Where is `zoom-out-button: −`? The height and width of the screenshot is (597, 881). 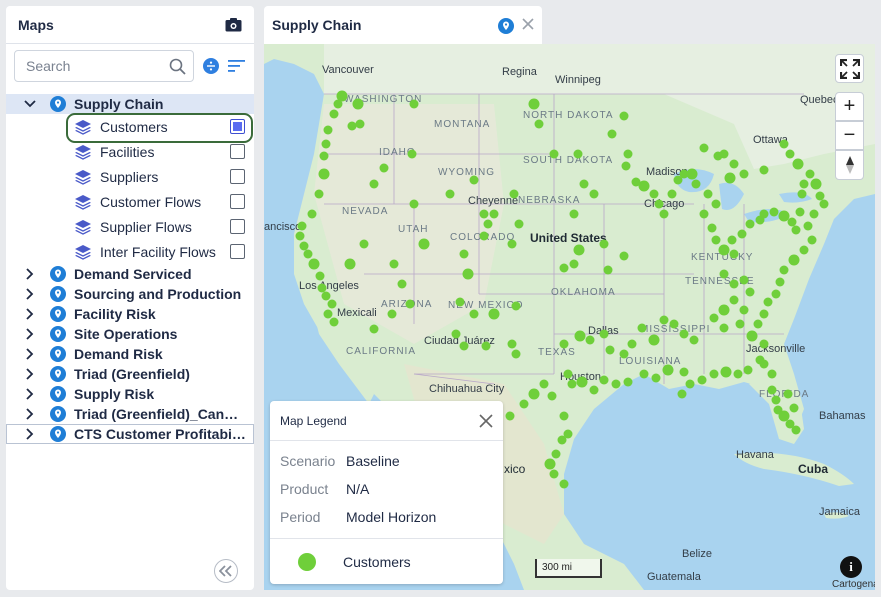
zoom-out-button: − is located at coordinates (849, 135).